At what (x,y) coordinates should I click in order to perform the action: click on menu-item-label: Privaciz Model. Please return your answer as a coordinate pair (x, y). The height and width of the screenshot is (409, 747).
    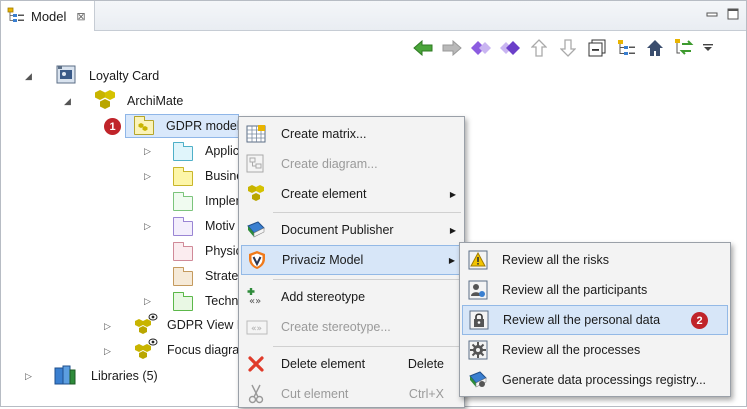
    Looking at the image, I should click on (323, 260).